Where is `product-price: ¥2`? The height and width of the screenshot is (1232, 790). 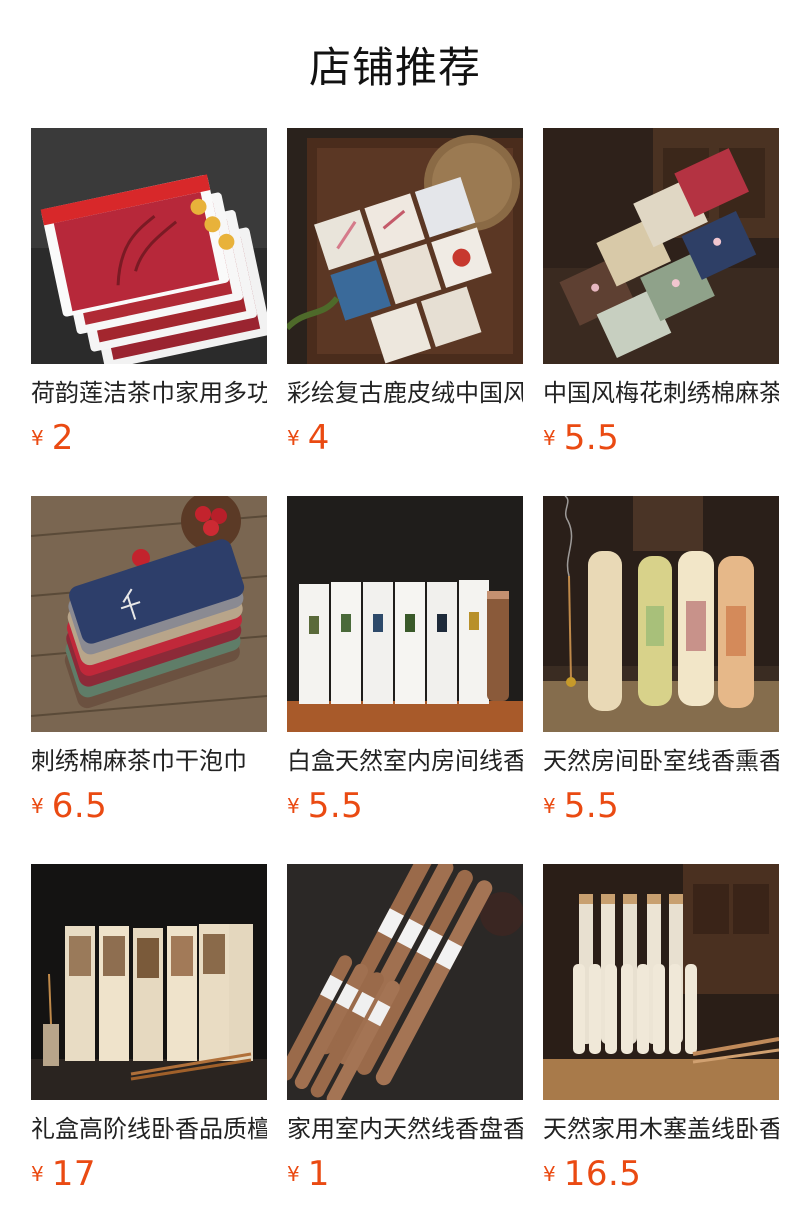
product-price: ¥2 is located at coordinates (149, 438).